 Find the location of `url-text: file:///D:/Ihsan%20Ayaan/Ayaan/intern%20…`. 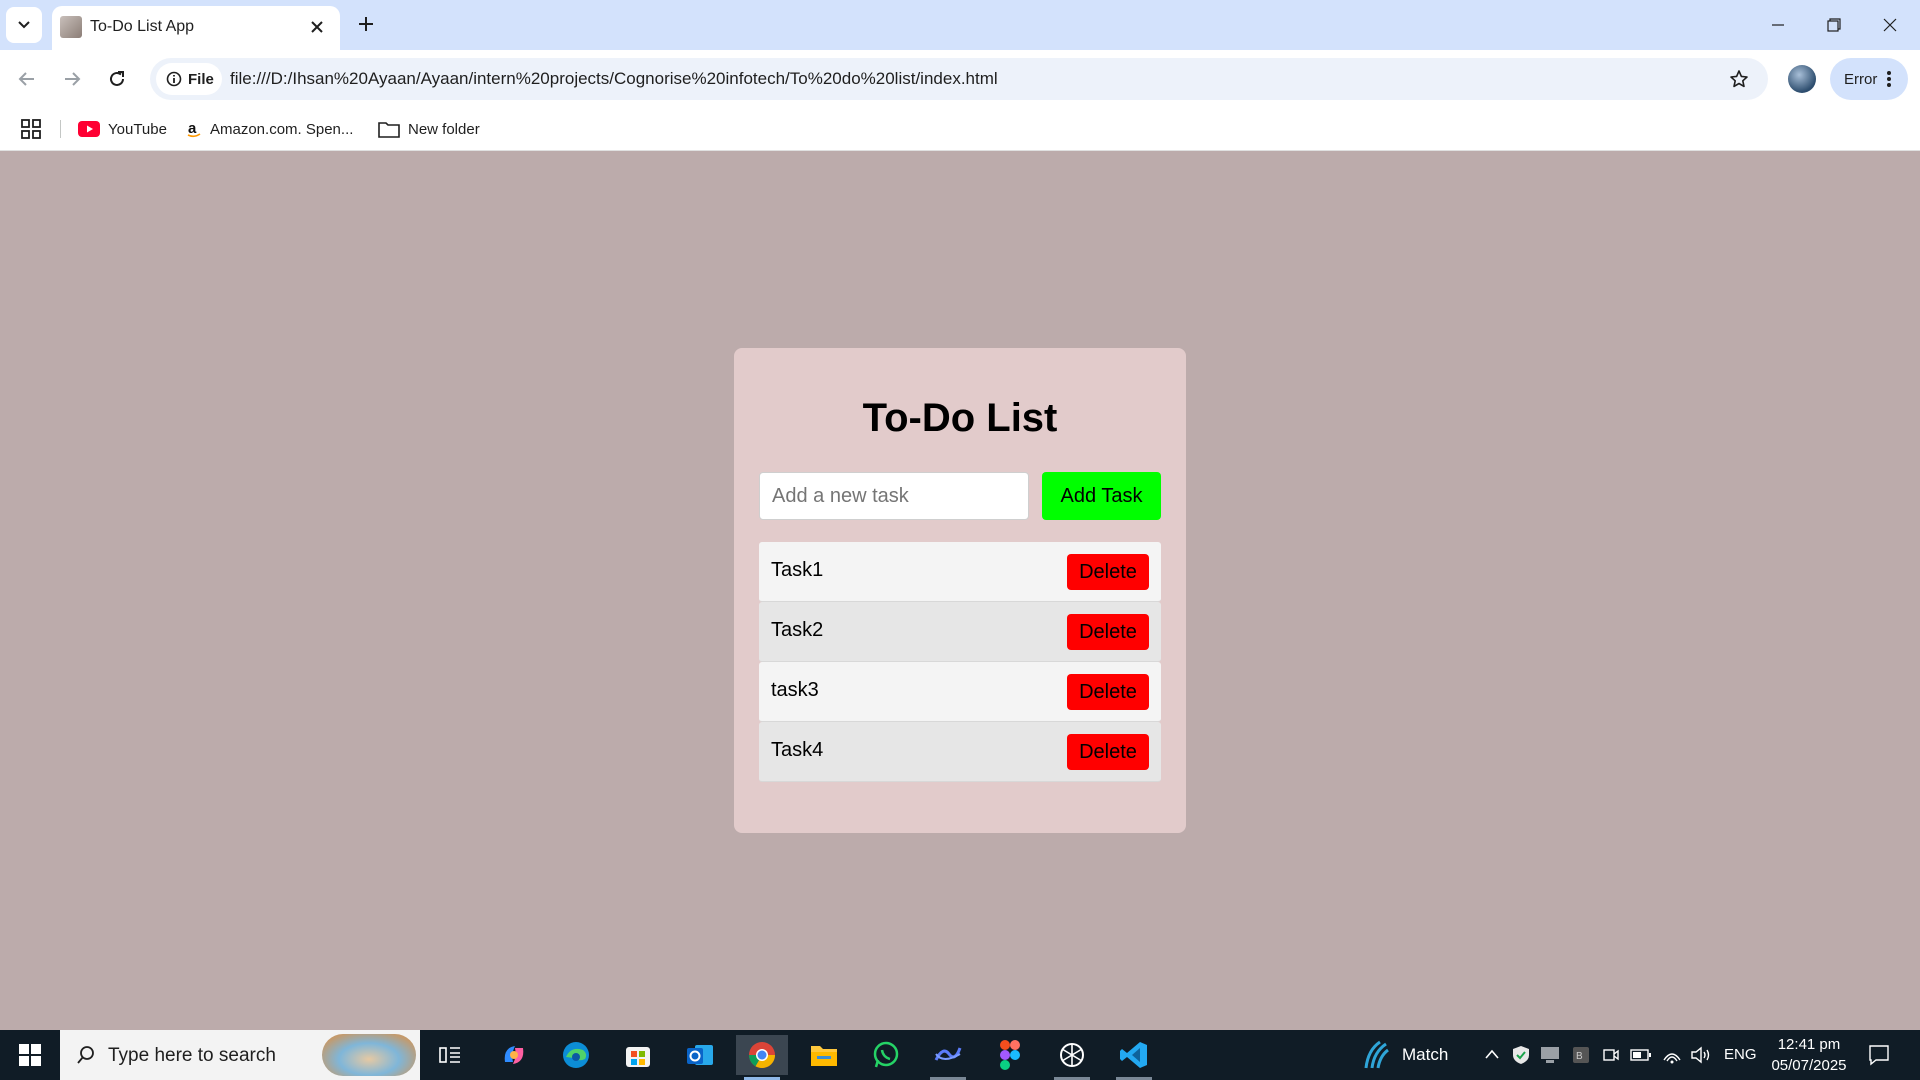

url-text: file:///D:/Ihsan%20Ayaan/Ayaan/intern%20… is located at coordinates (614, 79).